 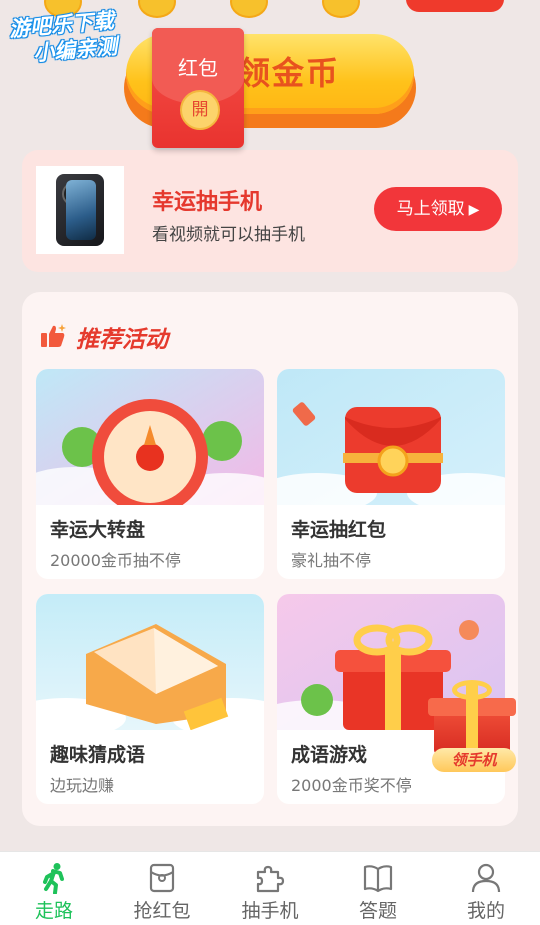 What do you see at coordinates (474, 760) in the screenshot?
I see `claim-phone-label: 领手机` at bounding box center [474, 760].